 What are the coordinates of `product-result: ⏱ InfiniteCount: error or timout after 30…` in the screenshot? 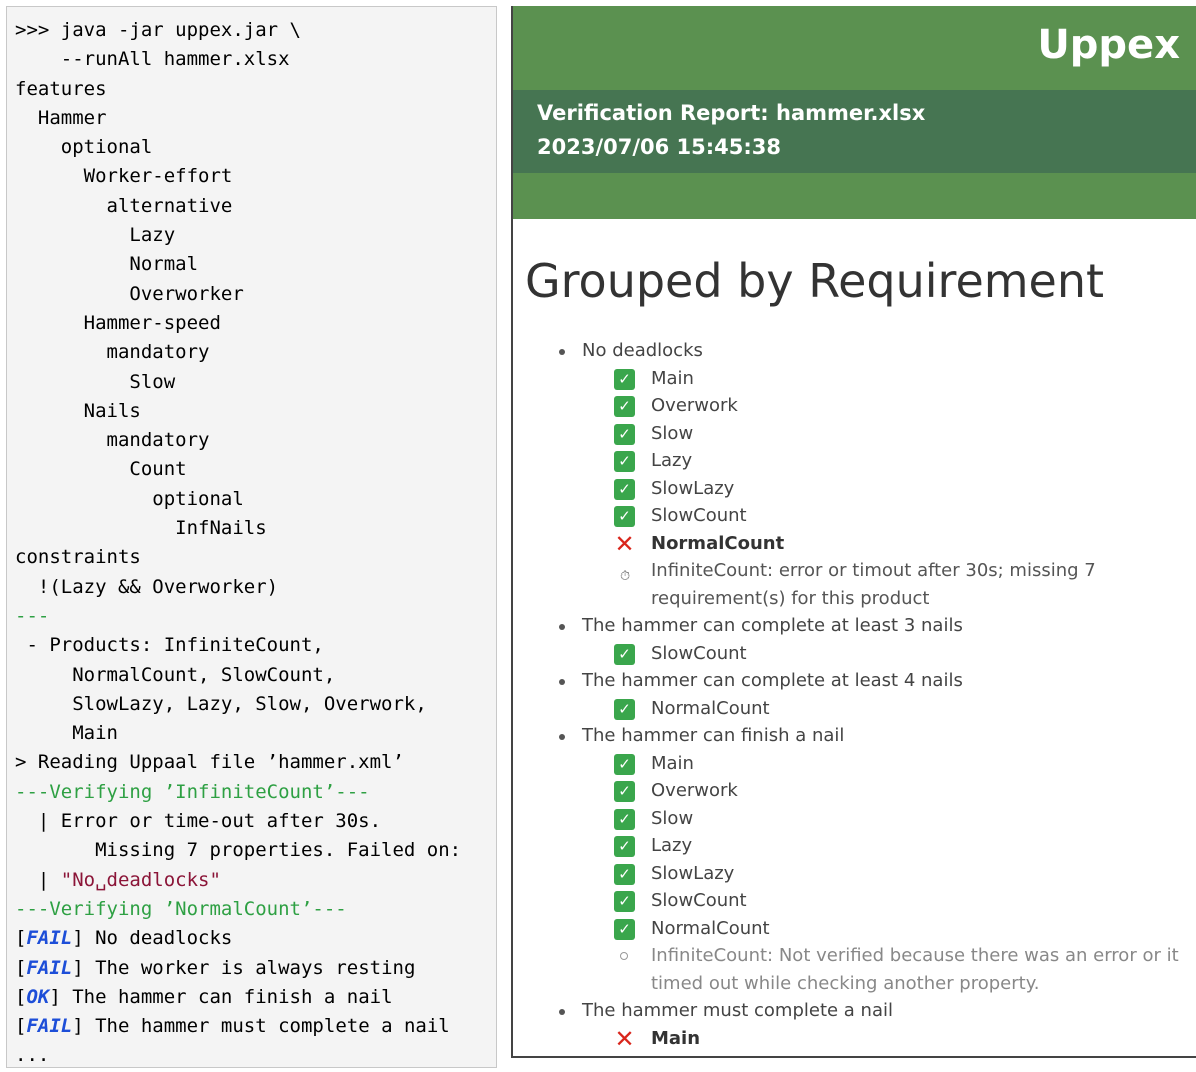 It's located at (889, 584).